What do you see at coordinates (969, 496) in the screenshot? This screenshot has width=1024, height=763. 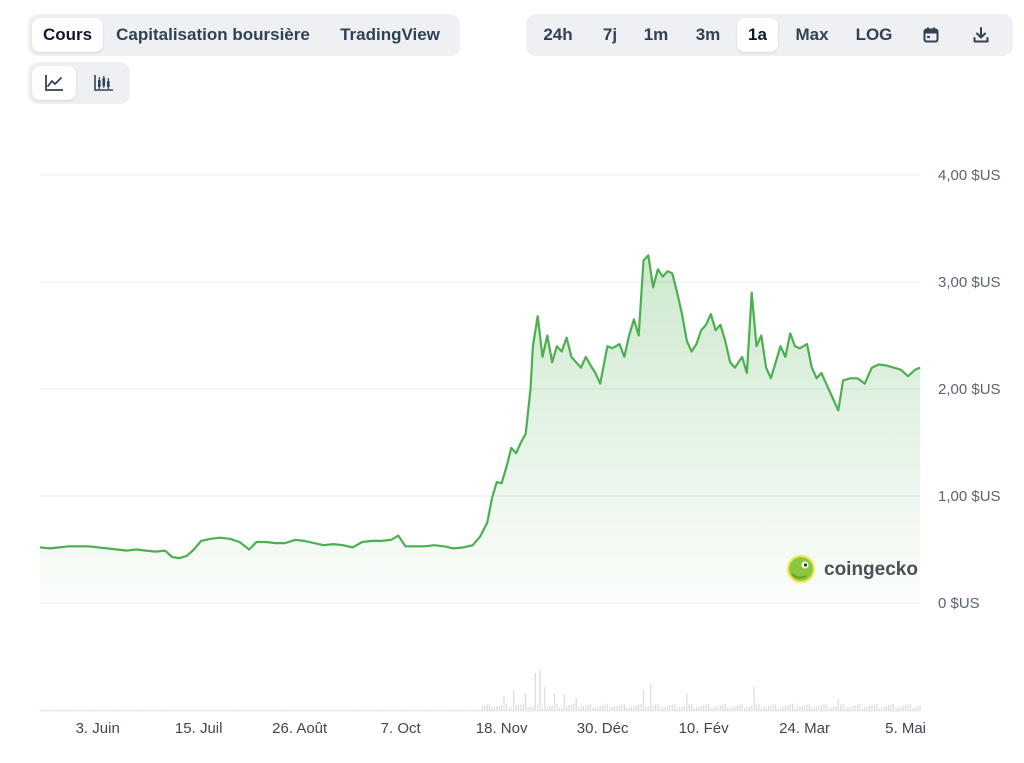 I see `y-tick-label: 1,00 $US` at bounding box center [969, 496].